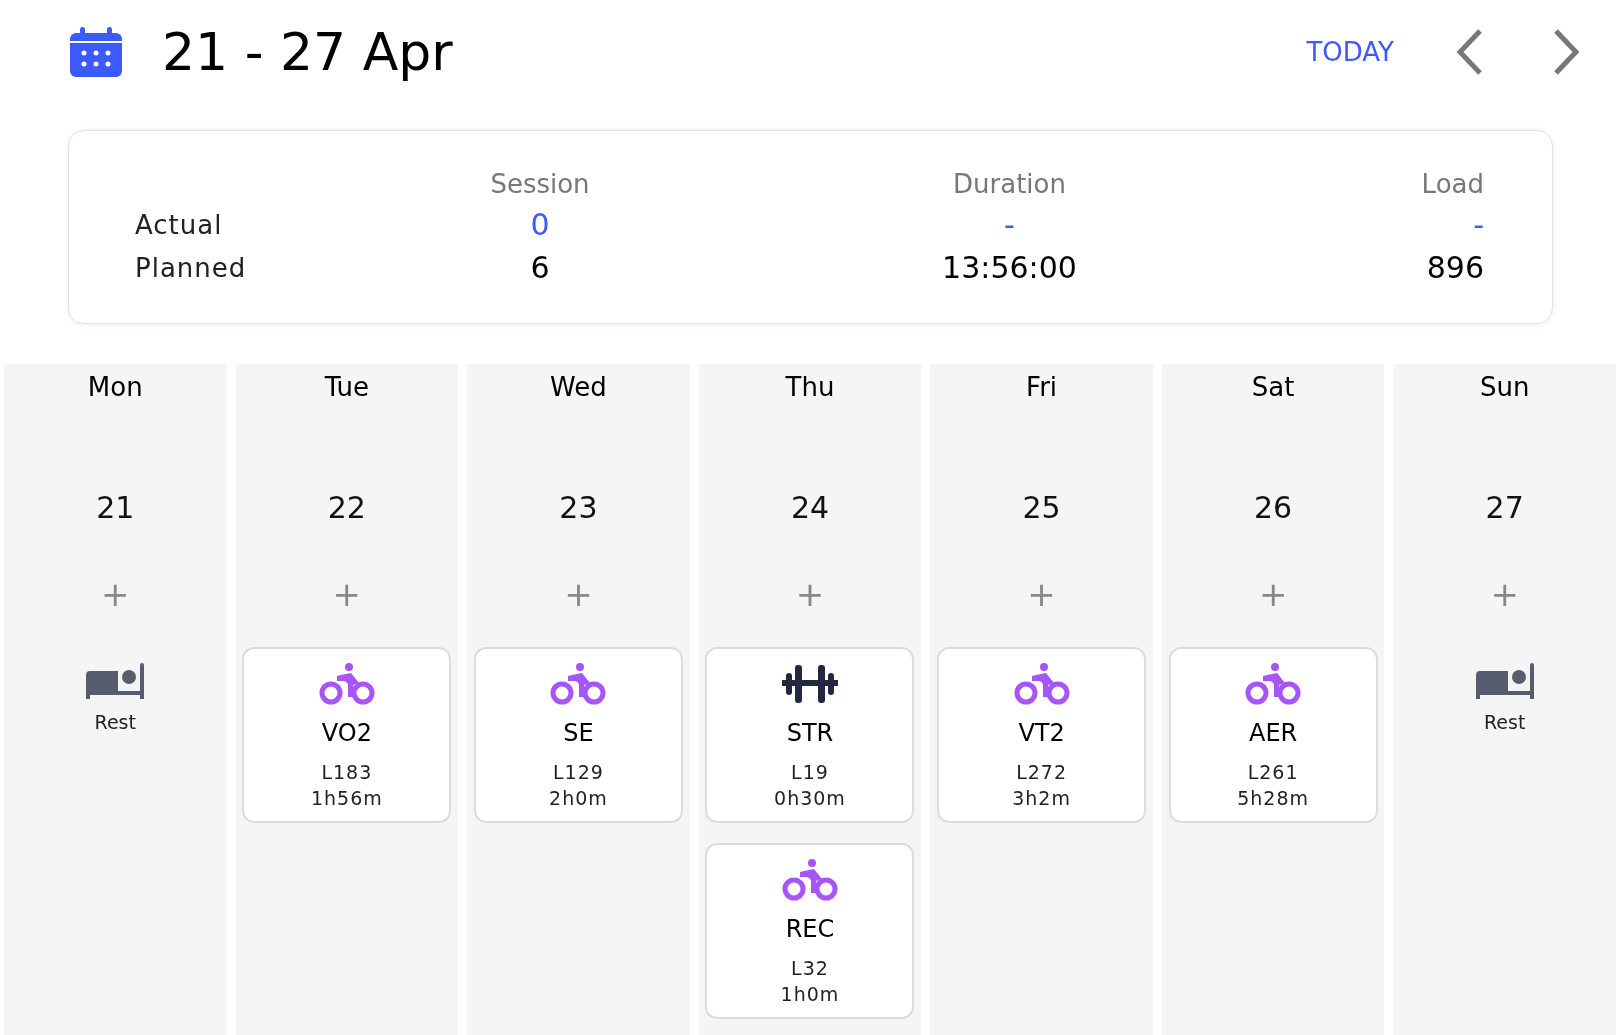 Image resolution: width=1620 pixels, height=1035 pixels. I want to click on workout-duration: 3h2m, so click(1041, 798).